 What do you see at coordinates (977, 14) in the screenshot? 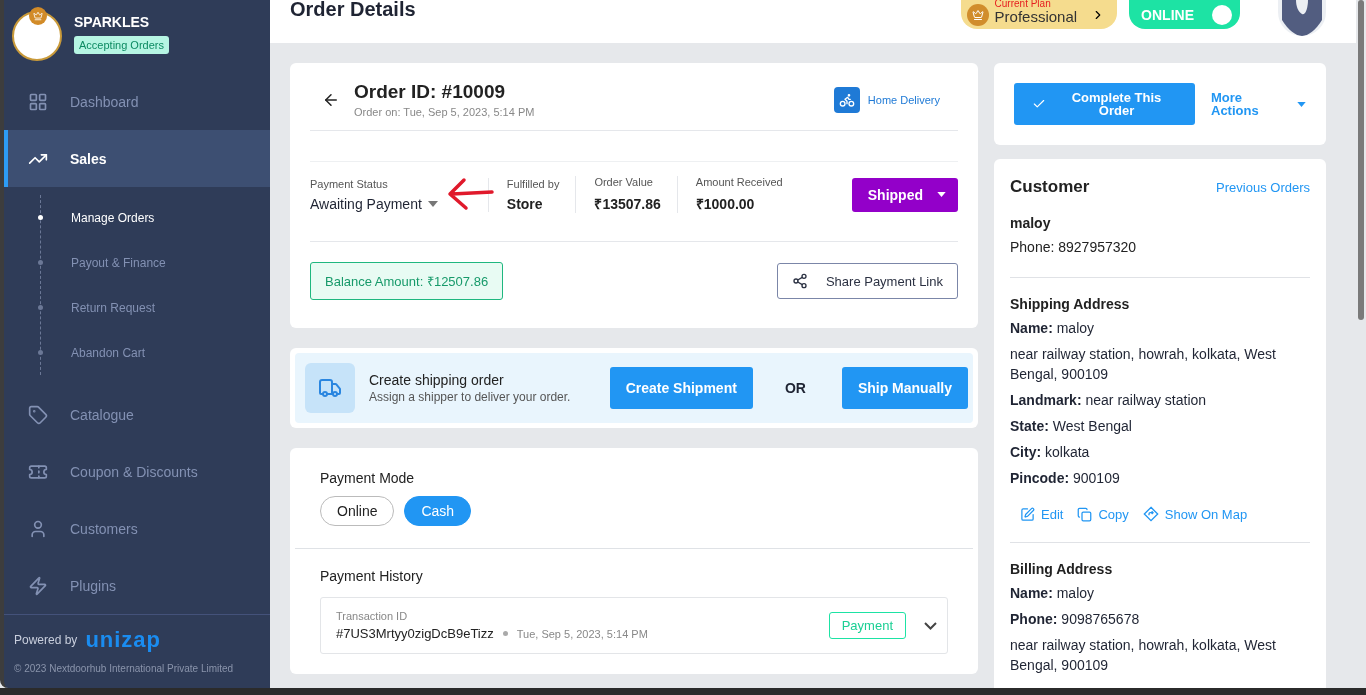
I see `crown-icon` at bounding box center [977, 14].